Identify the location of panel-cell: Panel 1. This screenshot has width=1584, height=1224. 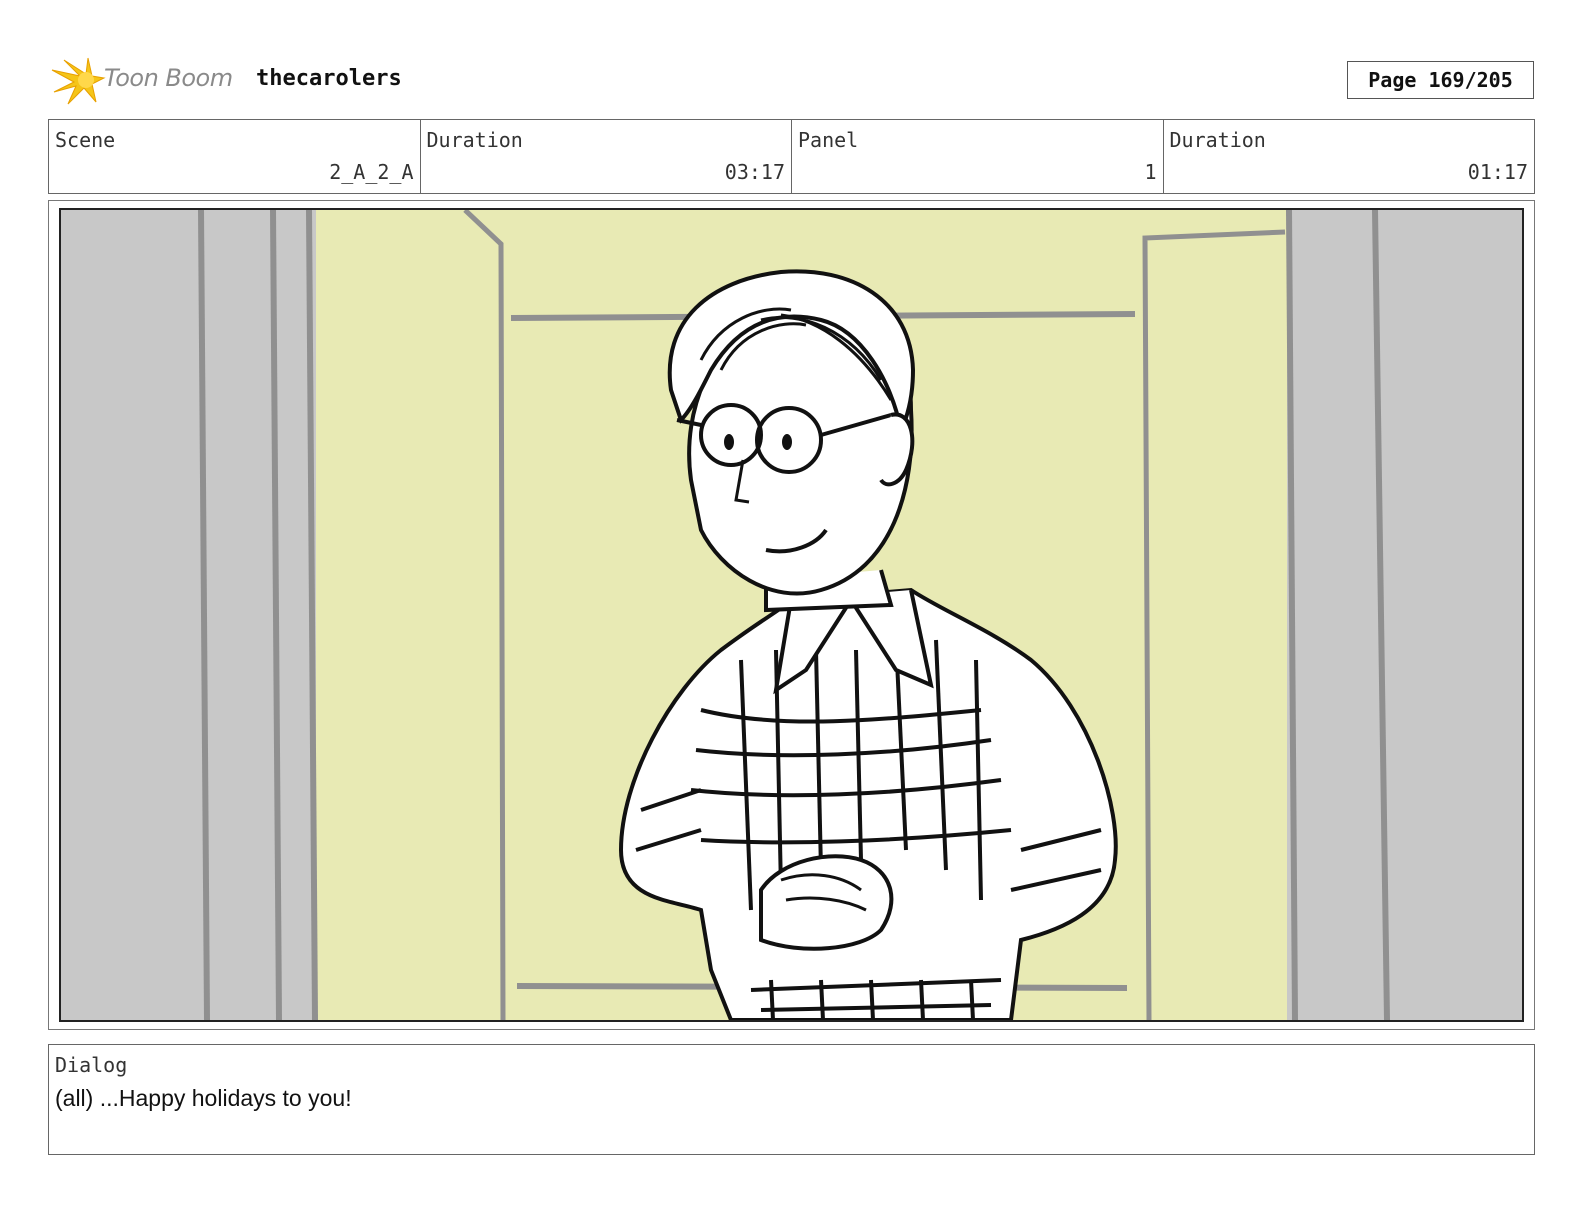
(978, 156).